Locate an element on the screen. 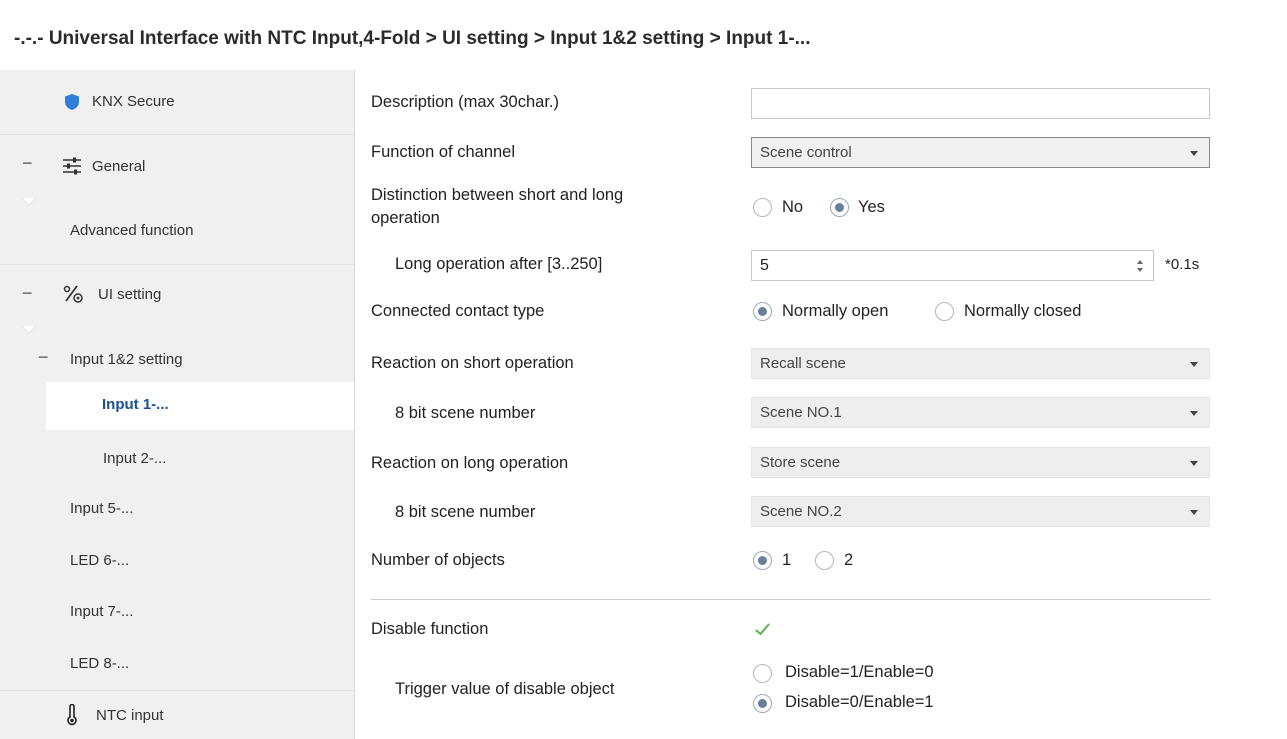  spin-down-icon is located at coordinates (1140, 270).